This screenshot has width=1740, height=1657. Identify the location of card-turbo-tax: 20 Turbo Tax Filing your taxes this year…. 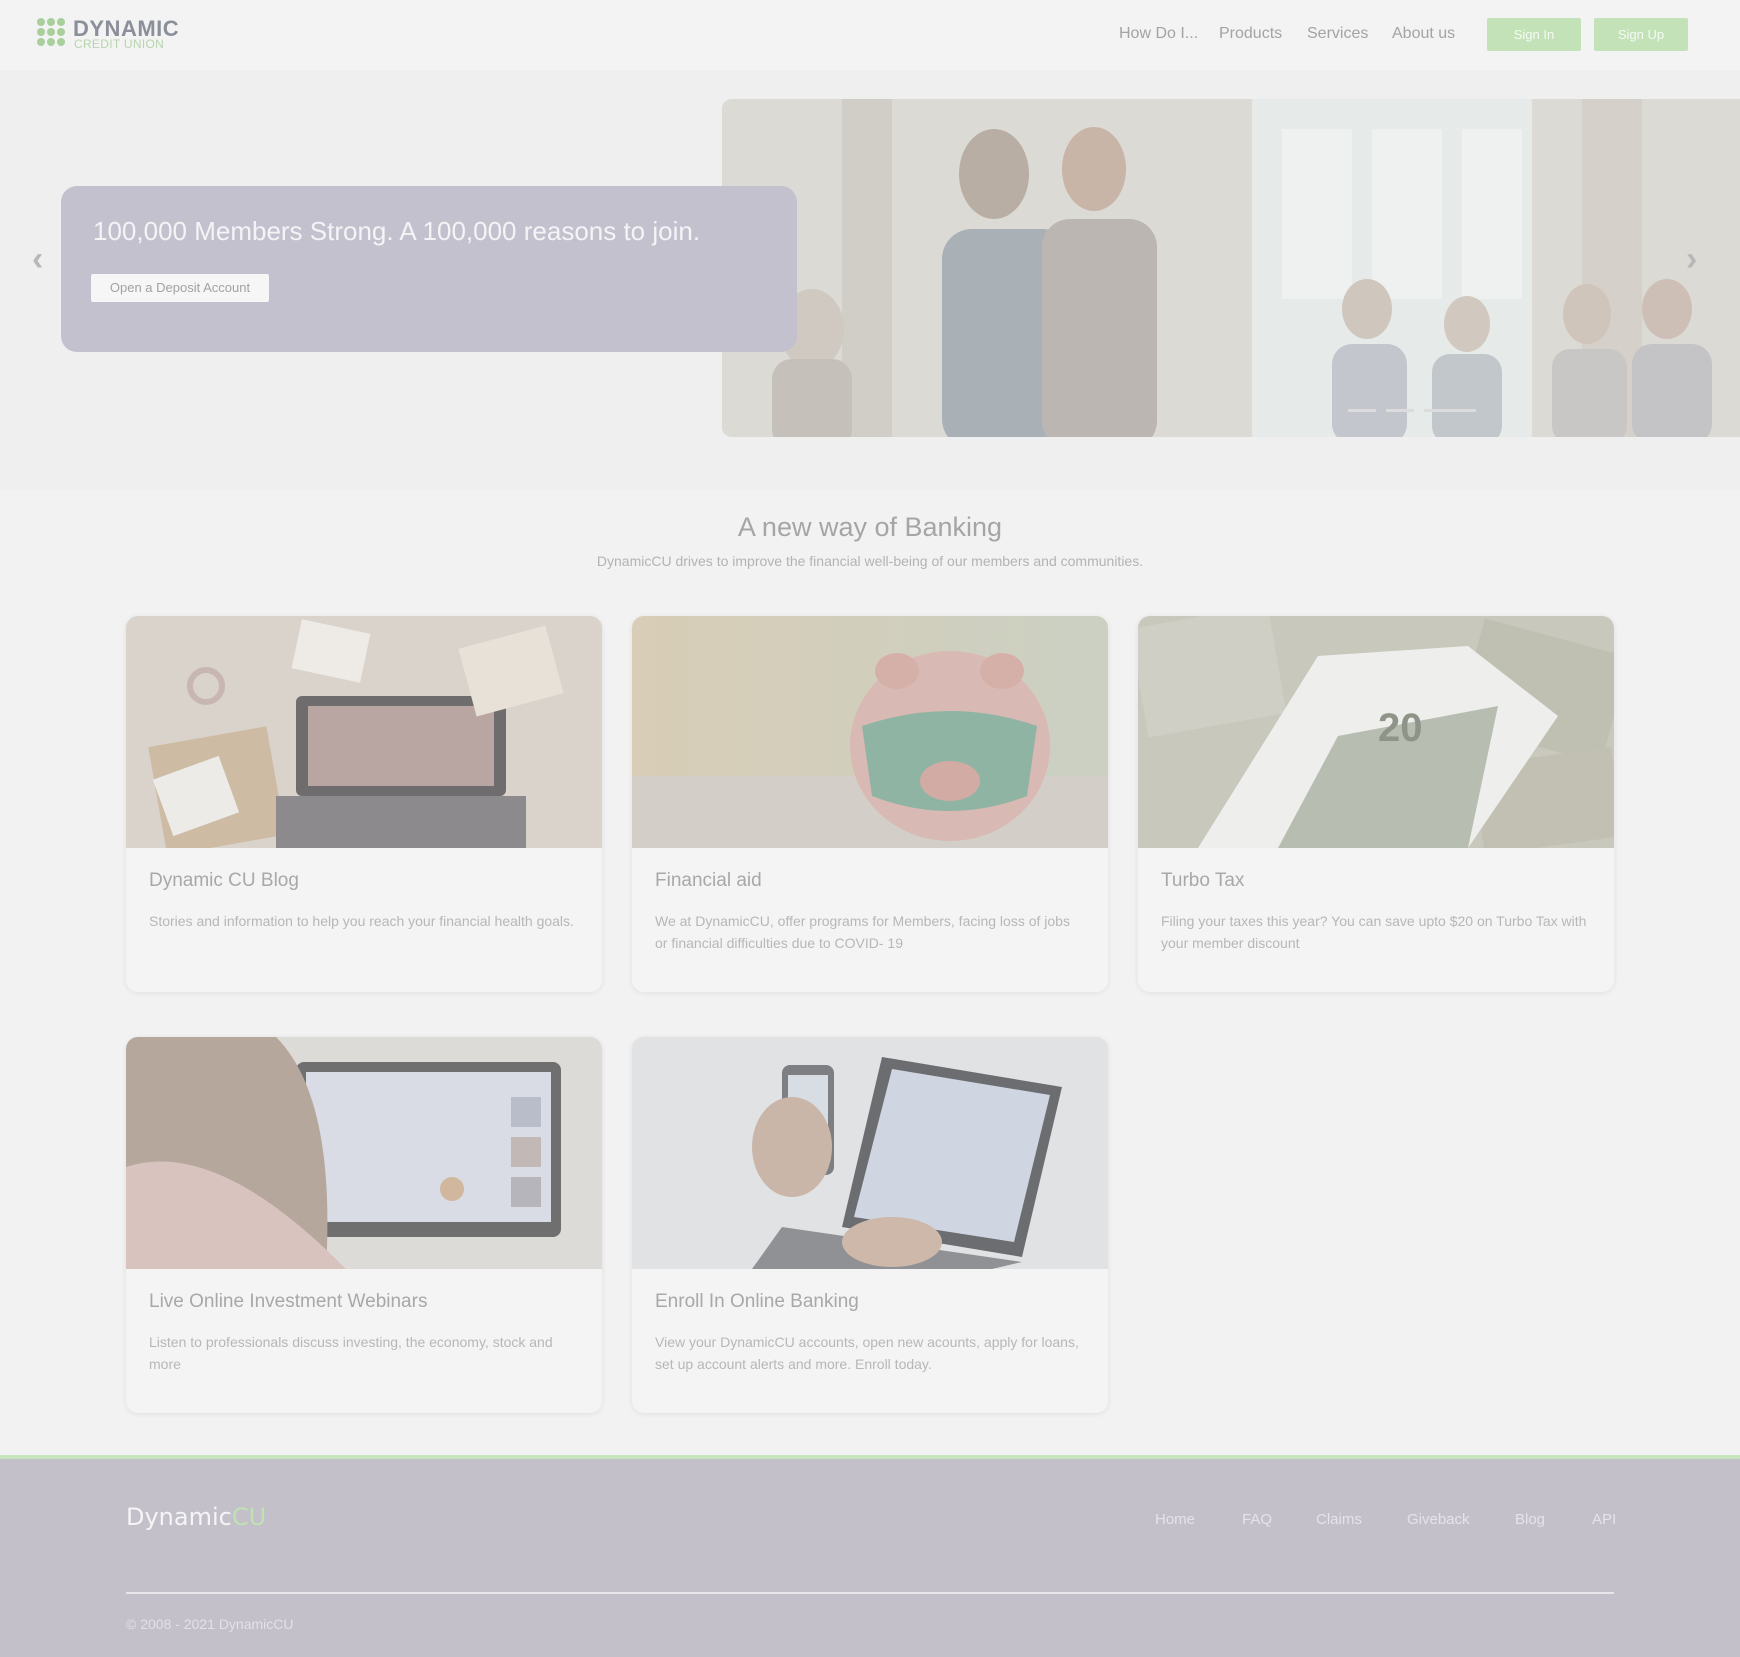
(1376, 804).